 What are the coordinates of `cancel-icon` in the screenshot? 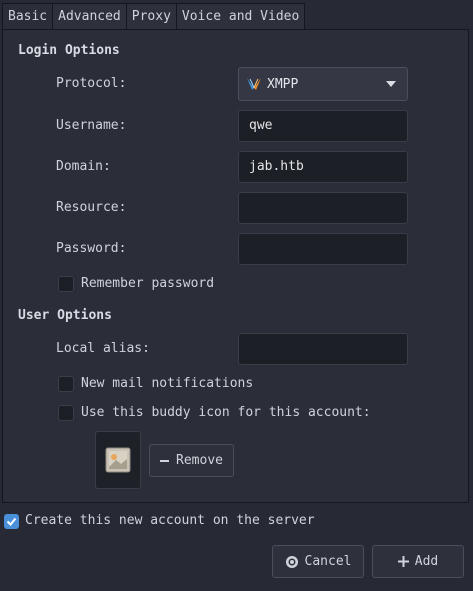 It's located at (292, 562).